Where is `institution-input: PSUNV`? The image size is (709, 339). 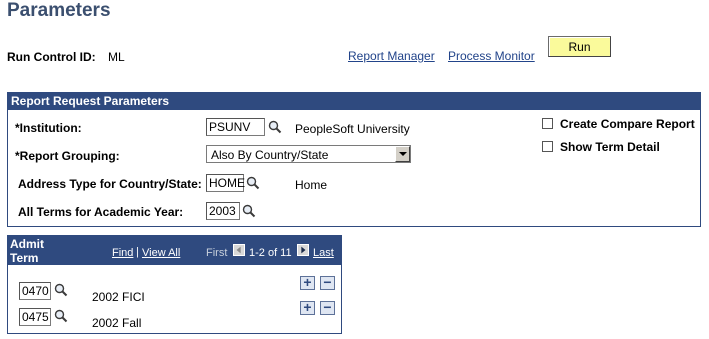 institution-input: PSUNV is located at coordinates (235, 127).